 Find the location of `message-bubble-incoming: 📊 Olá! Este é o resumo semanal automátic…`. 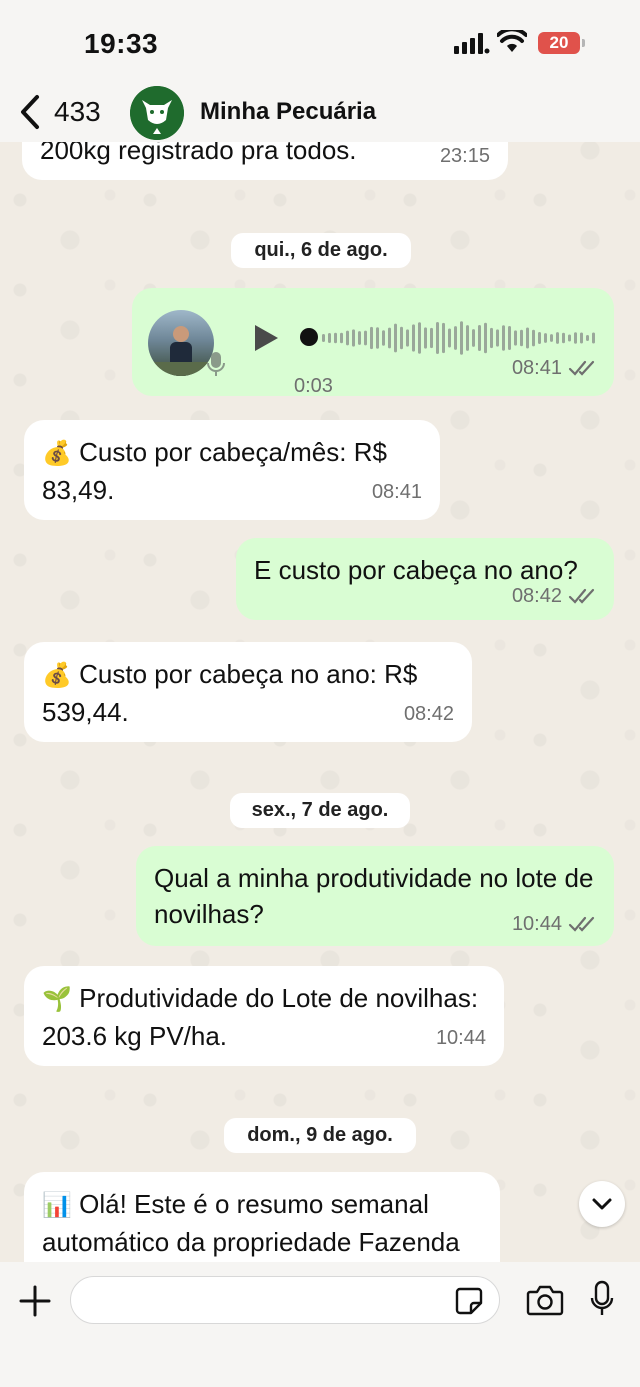

message-bubble-incoming: 📊 Olá! Este é o resumo semanal automátic… is located at coordinates (262, 1217).